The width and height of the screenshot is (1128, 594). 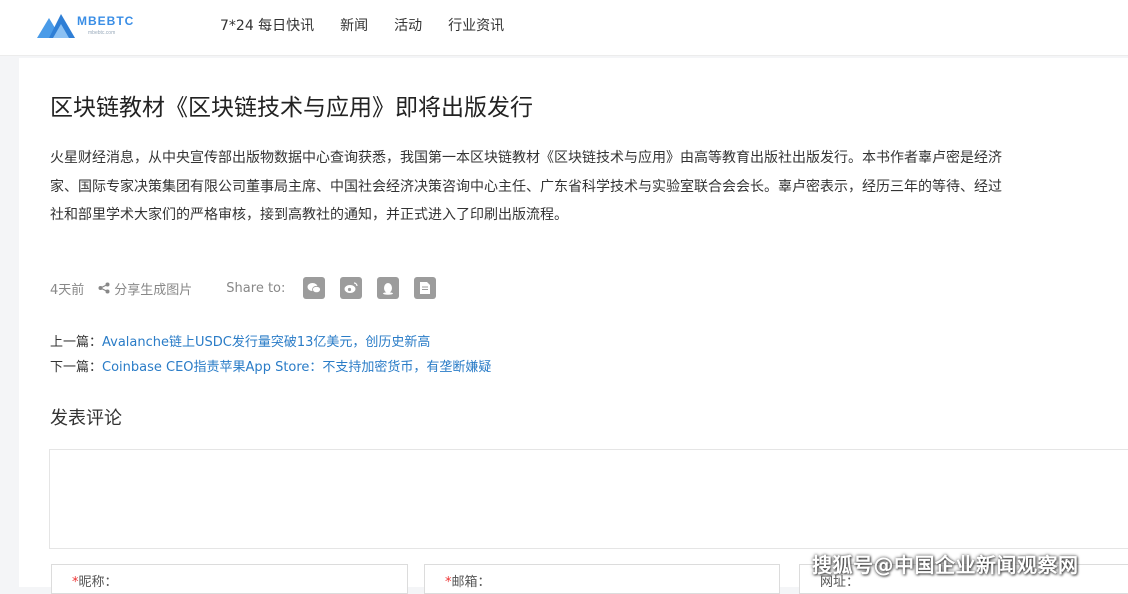 I want to click on share-generate-label: 分享生成图片, so click(x=153, y=290).